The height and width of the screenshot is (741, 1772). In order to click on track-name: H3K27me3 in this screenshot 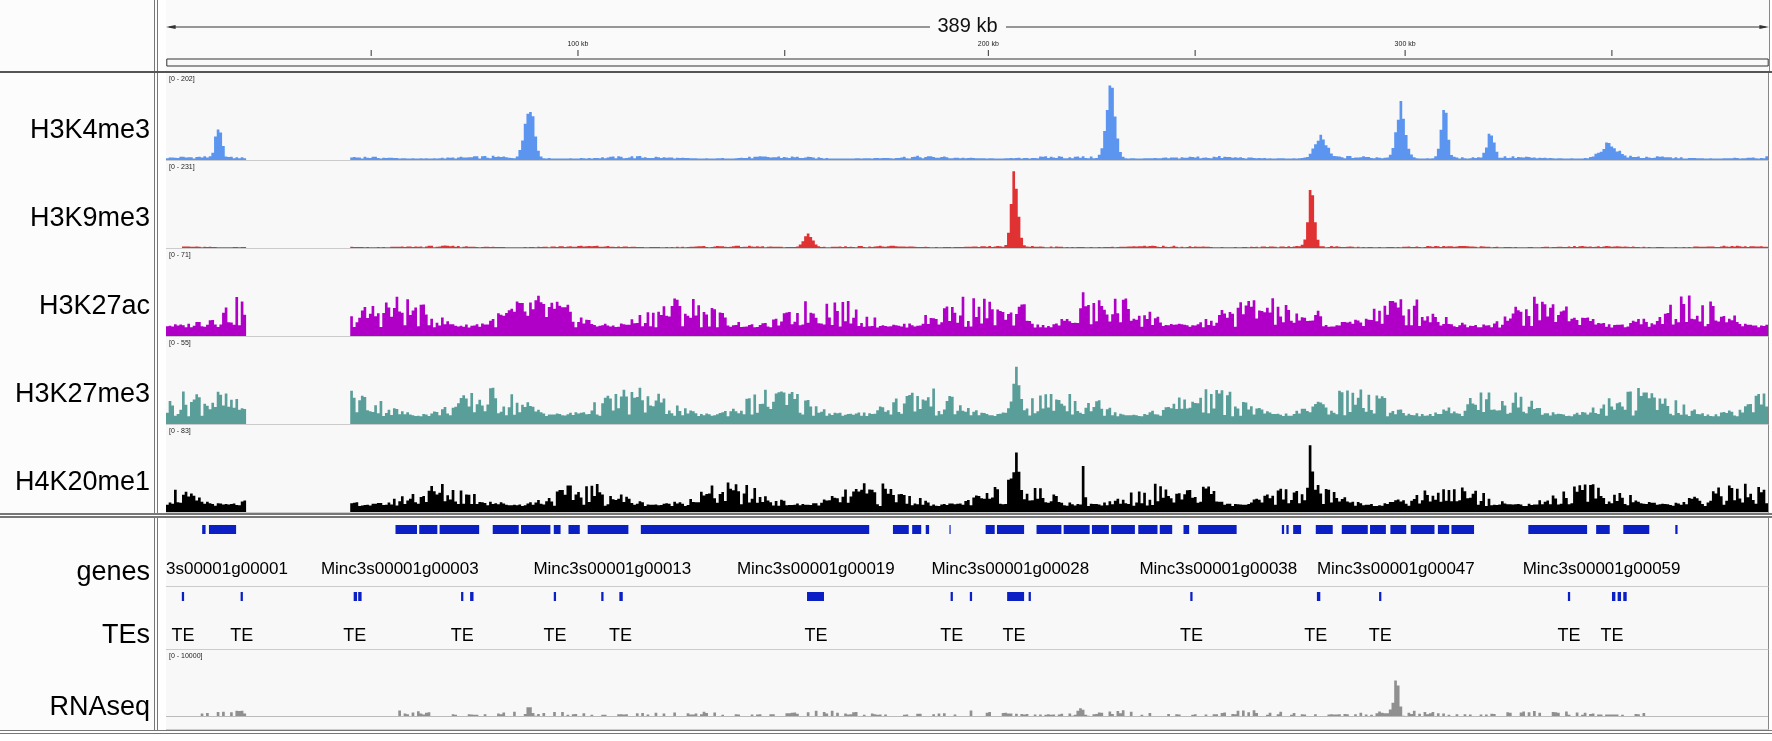, I will do `click(82, 394)`.